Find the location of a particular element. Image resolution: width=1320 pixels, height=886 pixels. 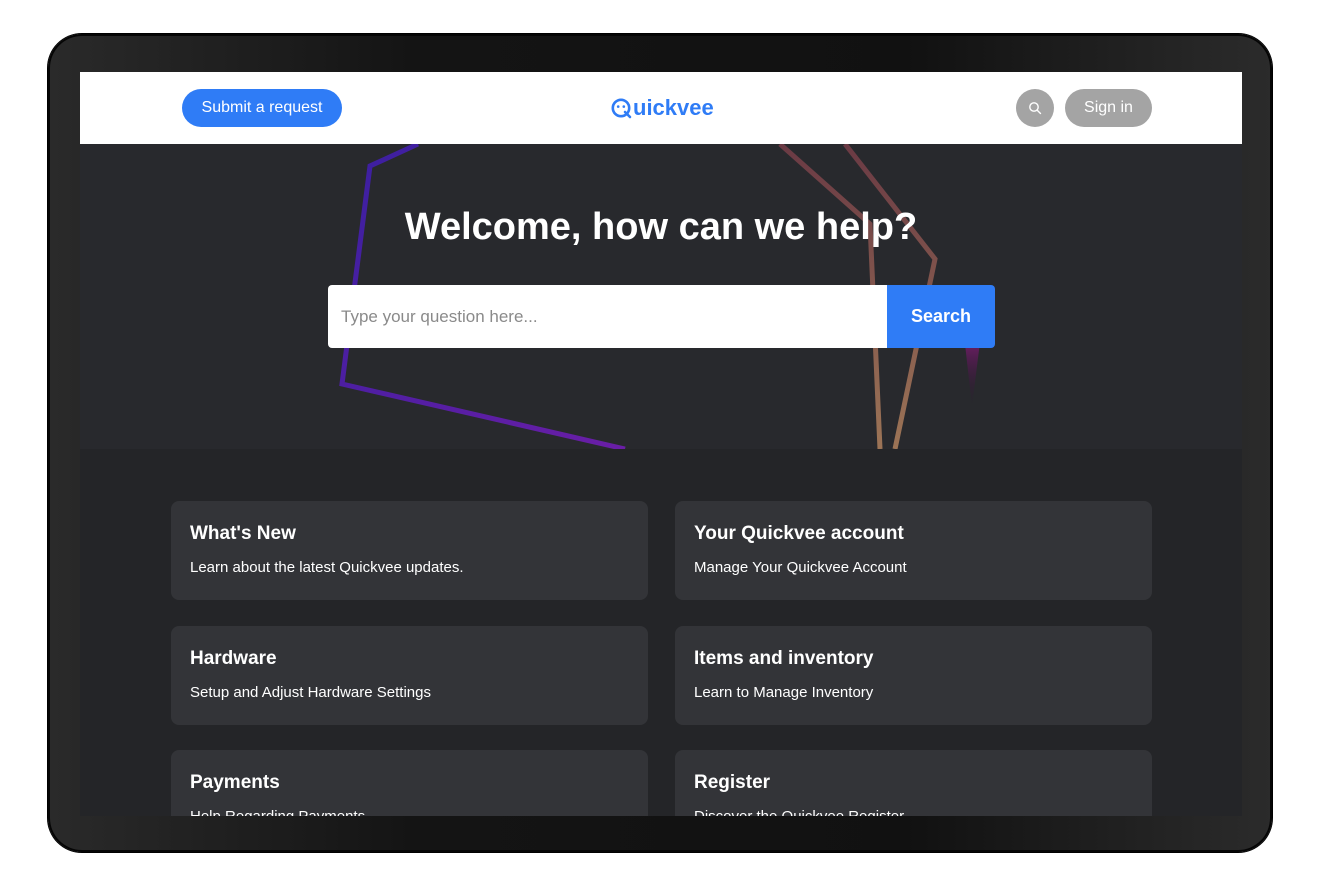

logo-text: uickvee is located at coordinates (673, 107).